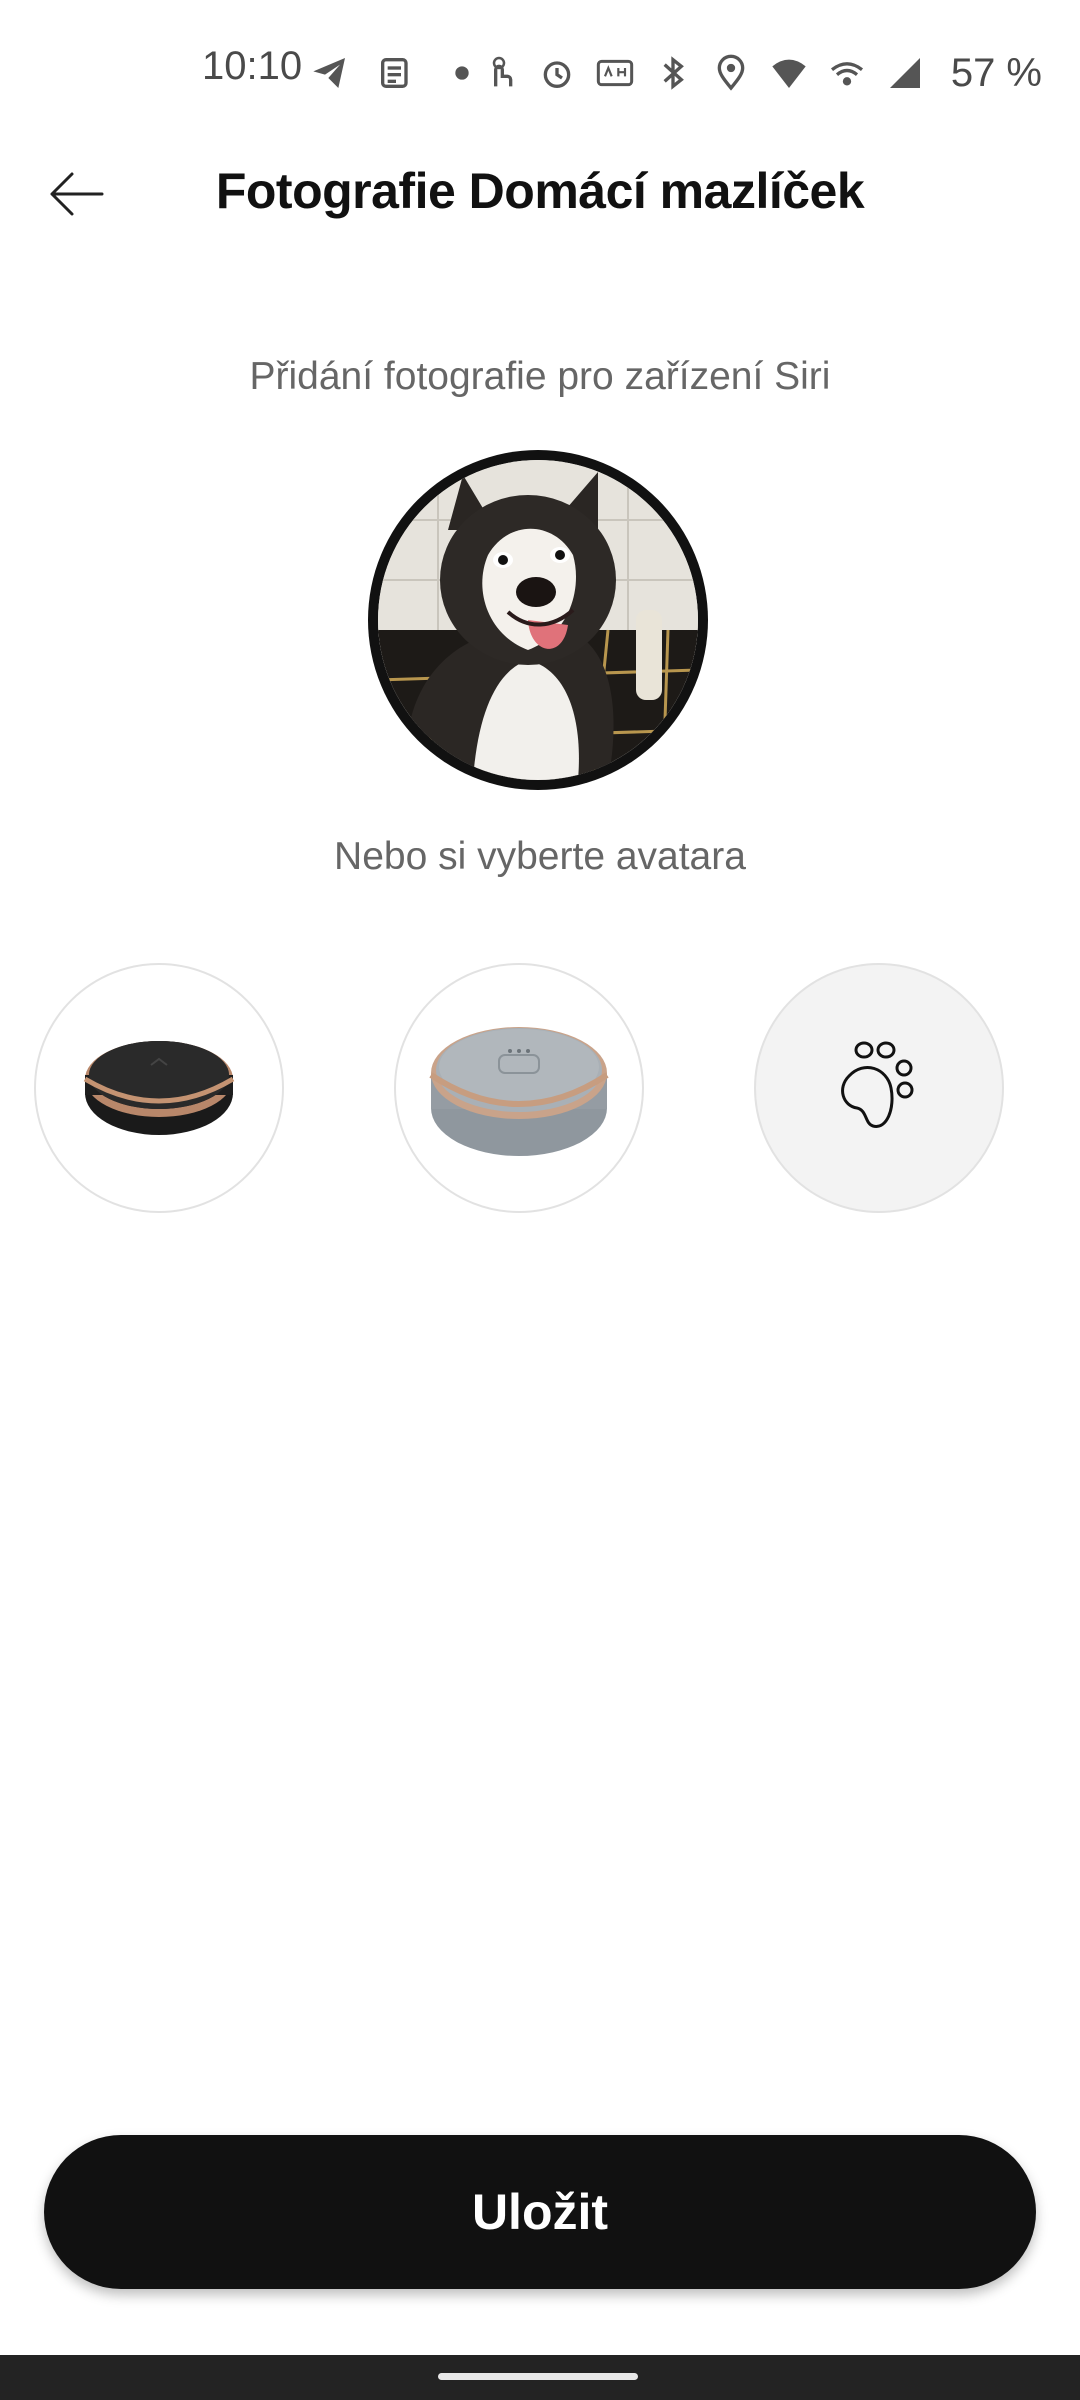 This screenshot has height=2400, width=1080. What do you see at coordinates (502, 71) in the screenshot?
I see `touch-icon` at bounding box center [502, 71].